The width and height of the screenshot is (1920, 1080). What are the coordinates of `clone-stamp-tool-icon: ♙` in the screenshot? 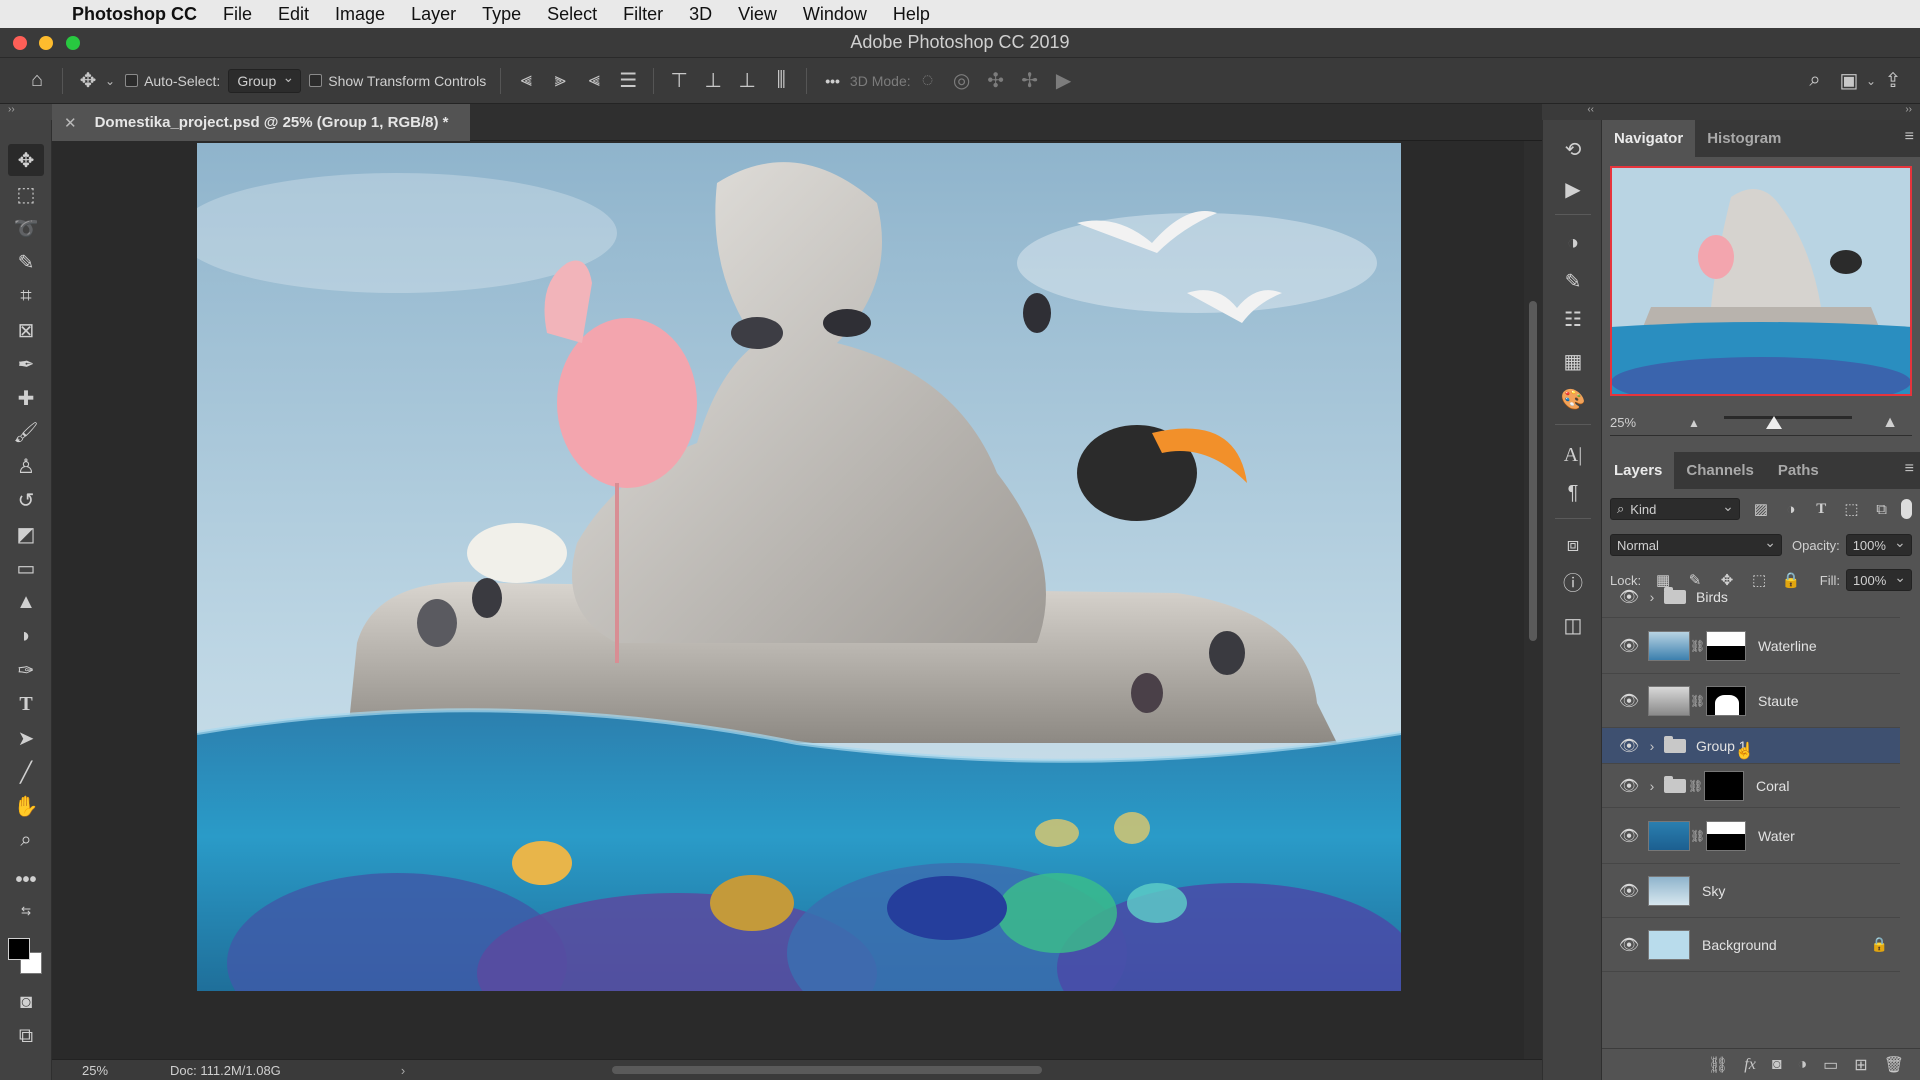 It's located at (26, 466).